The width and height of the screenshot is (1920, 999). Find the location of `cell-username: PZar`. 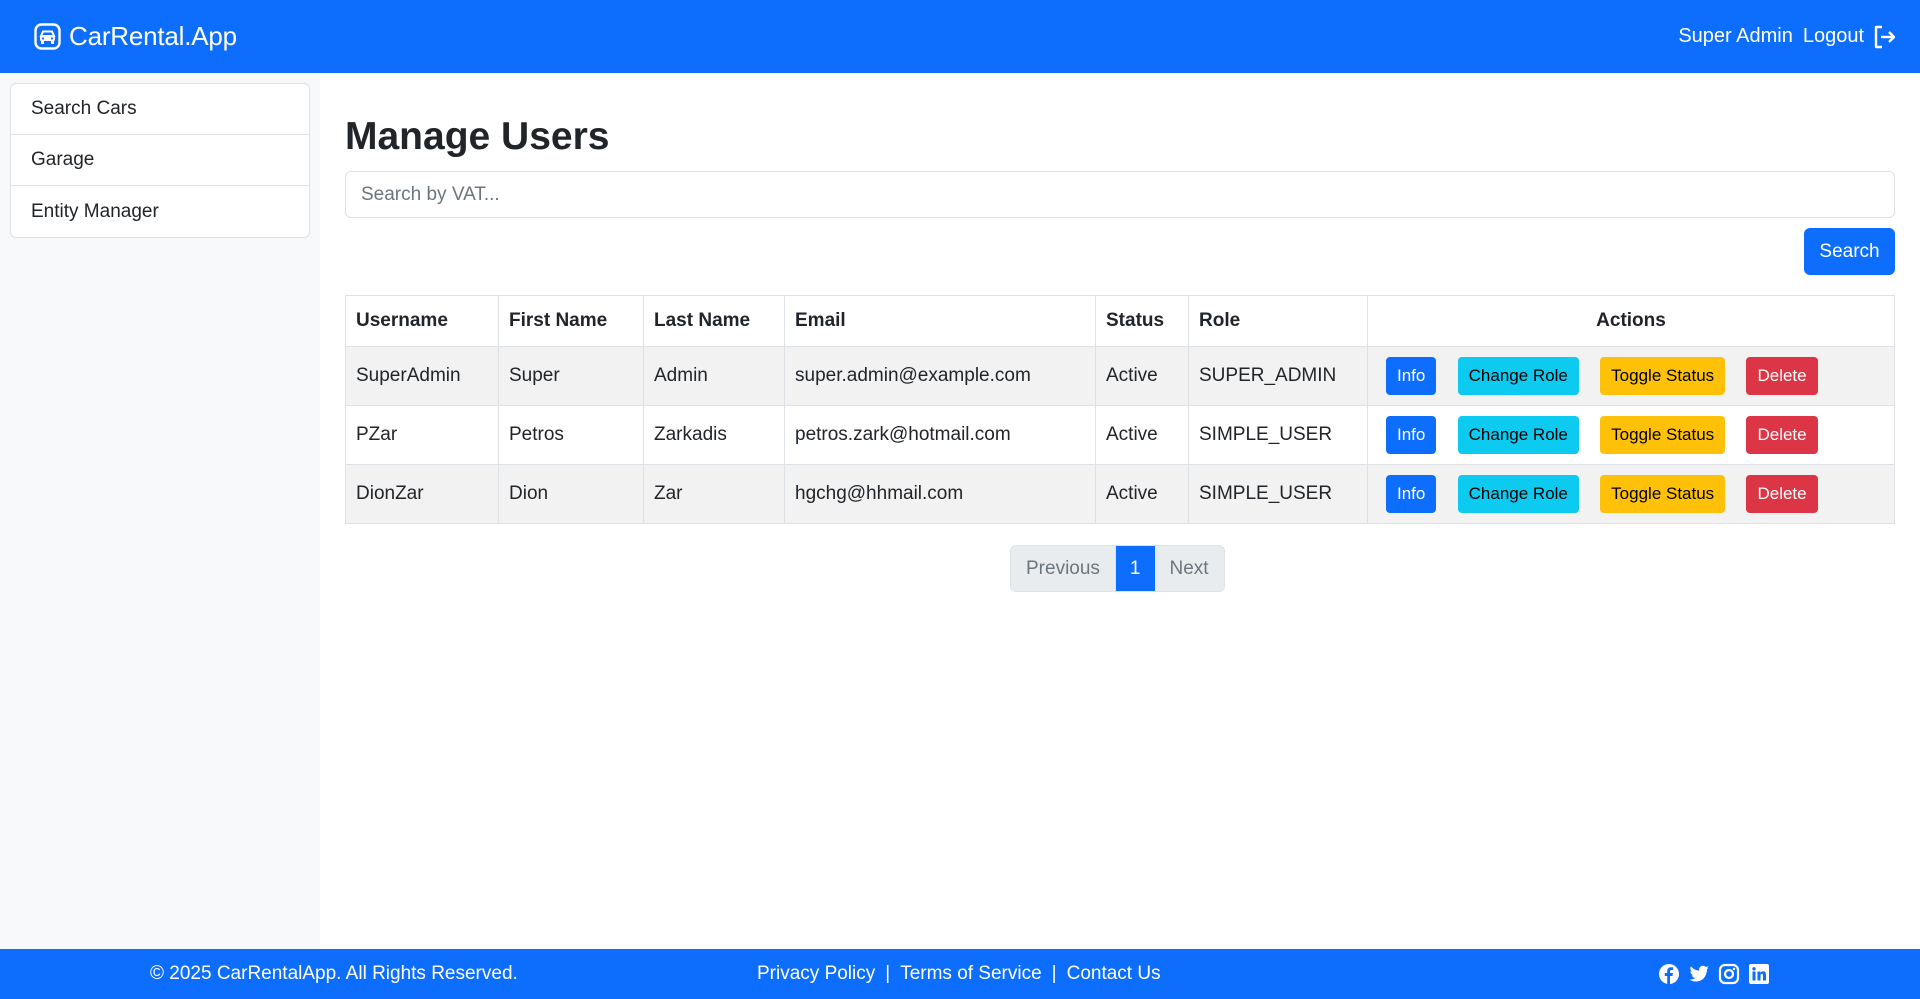

cell-username: PZar is located at coordinates (422, 435).